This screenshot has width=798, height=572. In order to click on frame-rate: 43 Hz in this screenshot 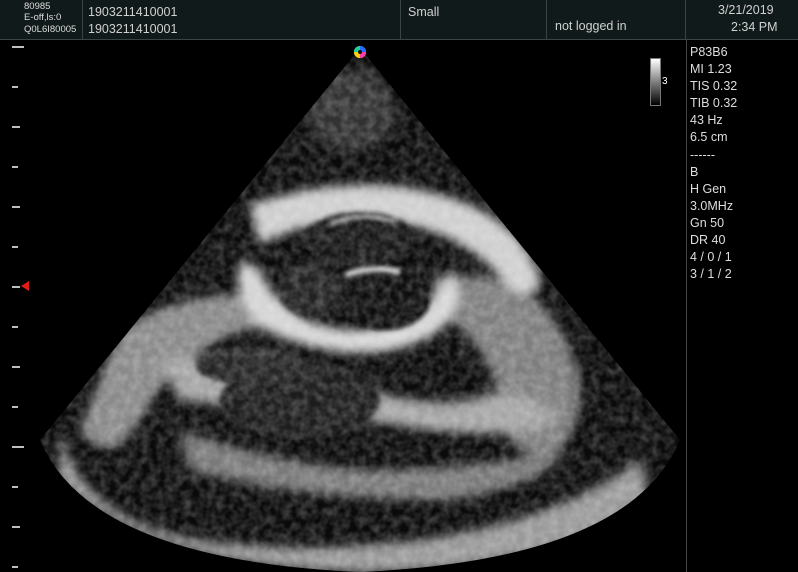, I will do `click(706, 120)`.